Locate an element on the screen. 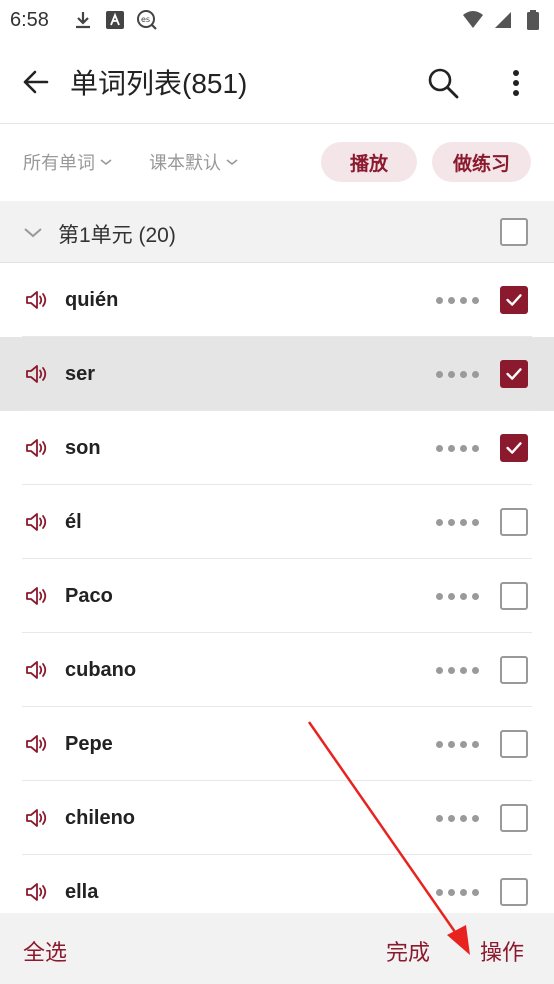 The width and height of the screenshot is (554, 984). play-button: 播放 is located at coordinates (369, 162).